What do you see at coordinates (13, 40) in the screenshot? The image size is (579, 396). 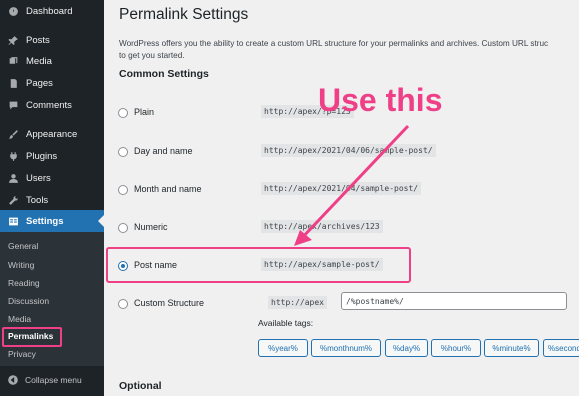 I see `pin-icon` at bounding box center [13, 40].